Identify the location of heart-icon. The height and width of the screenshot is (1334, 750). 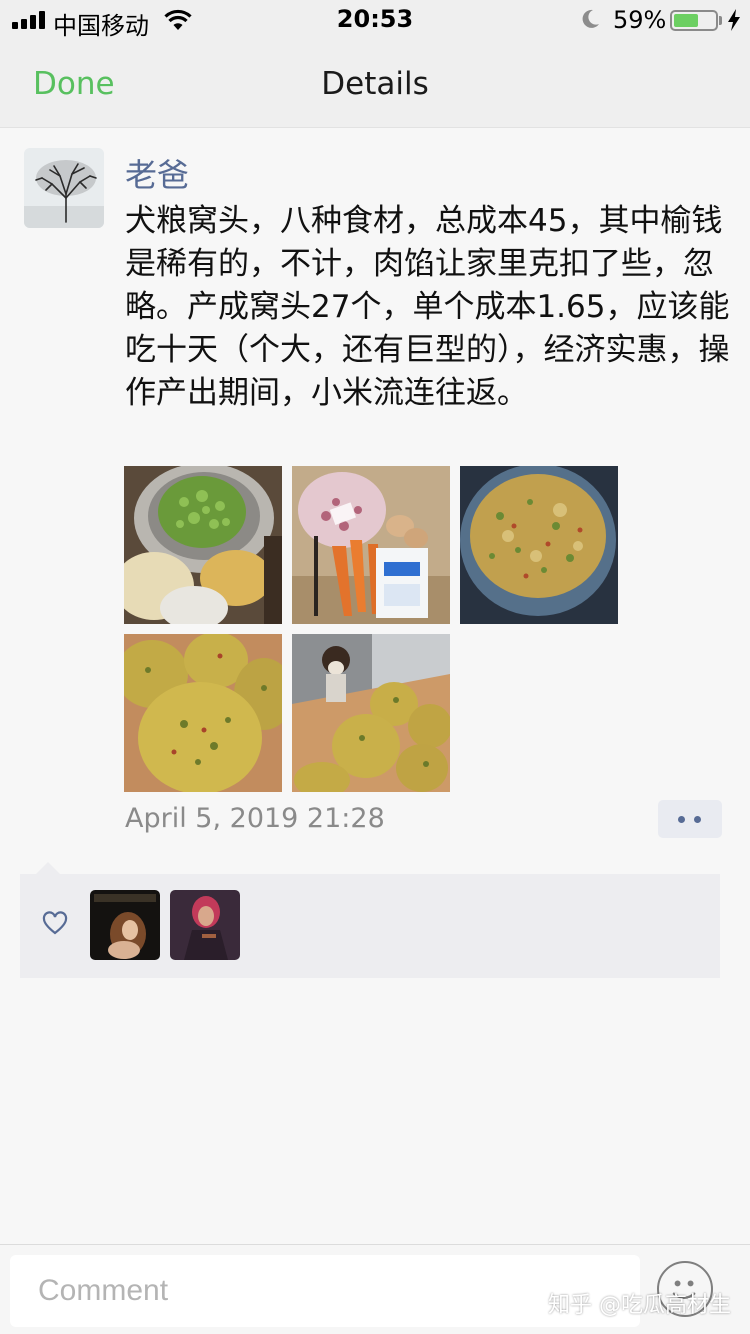
(55, 923).